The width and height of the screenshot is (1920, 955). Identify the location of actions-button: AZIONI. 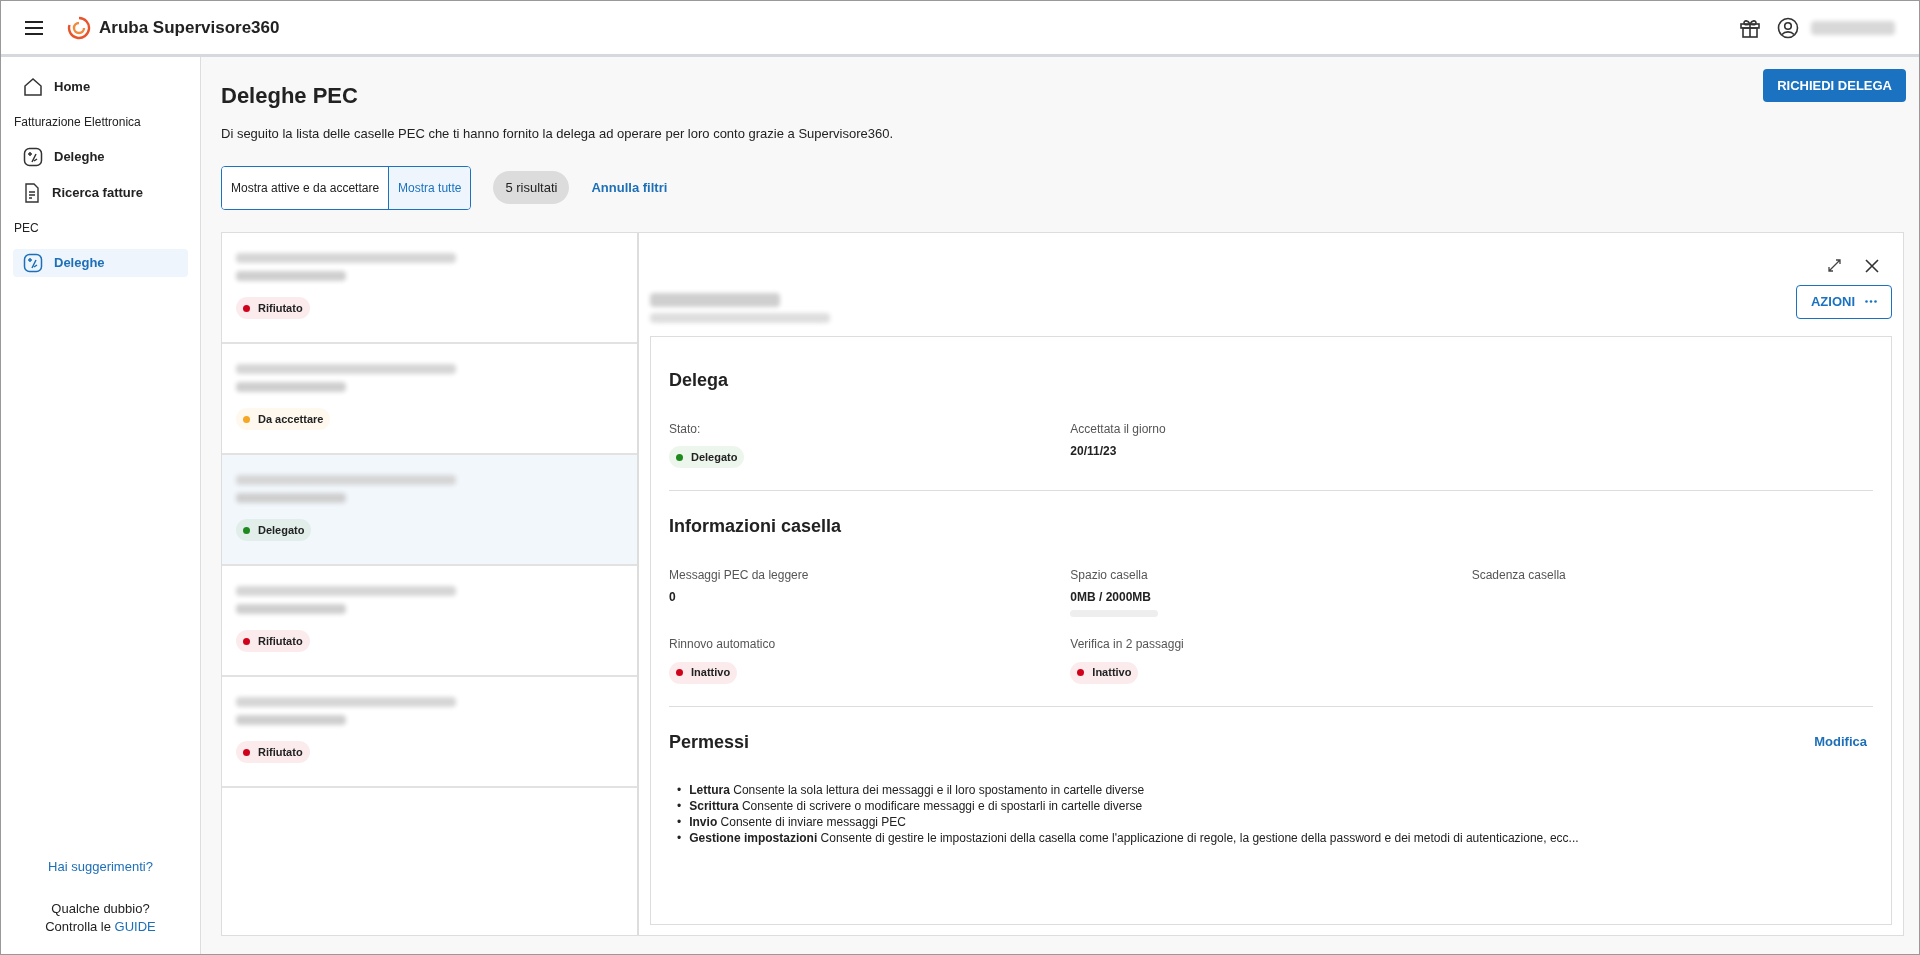
(1843, 301).